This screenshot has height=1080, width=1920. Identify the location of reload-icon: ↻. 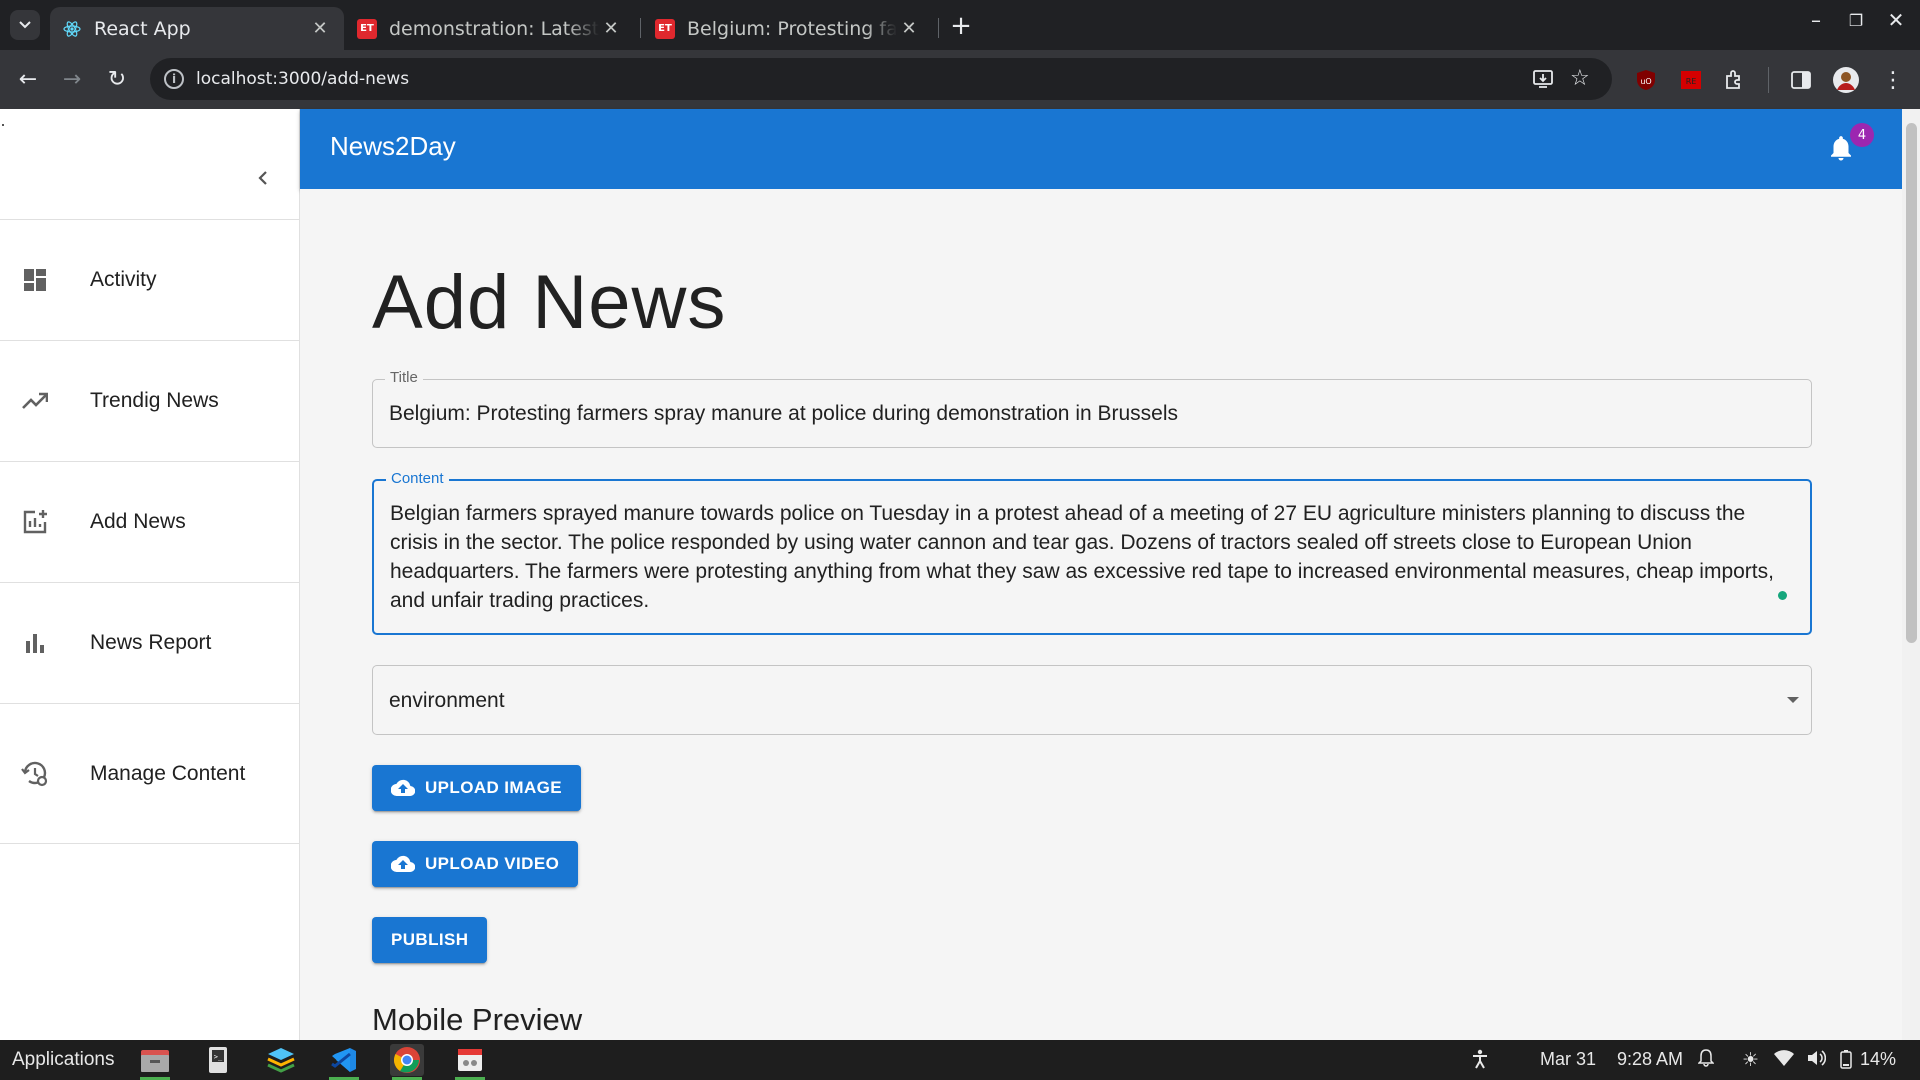
(117, 79).